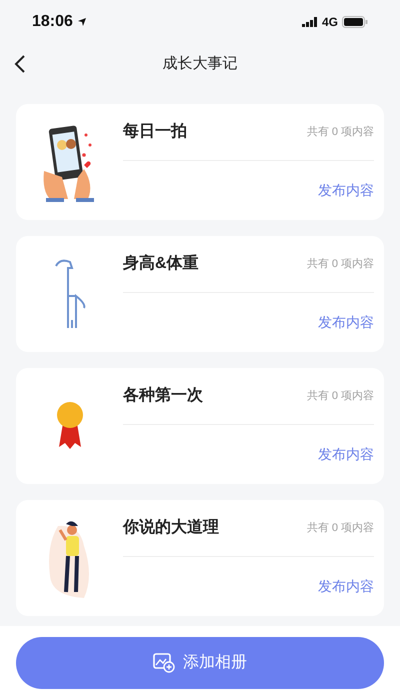 The image size is (400, 700). I want to click on medal-icon, so click(69, 426).